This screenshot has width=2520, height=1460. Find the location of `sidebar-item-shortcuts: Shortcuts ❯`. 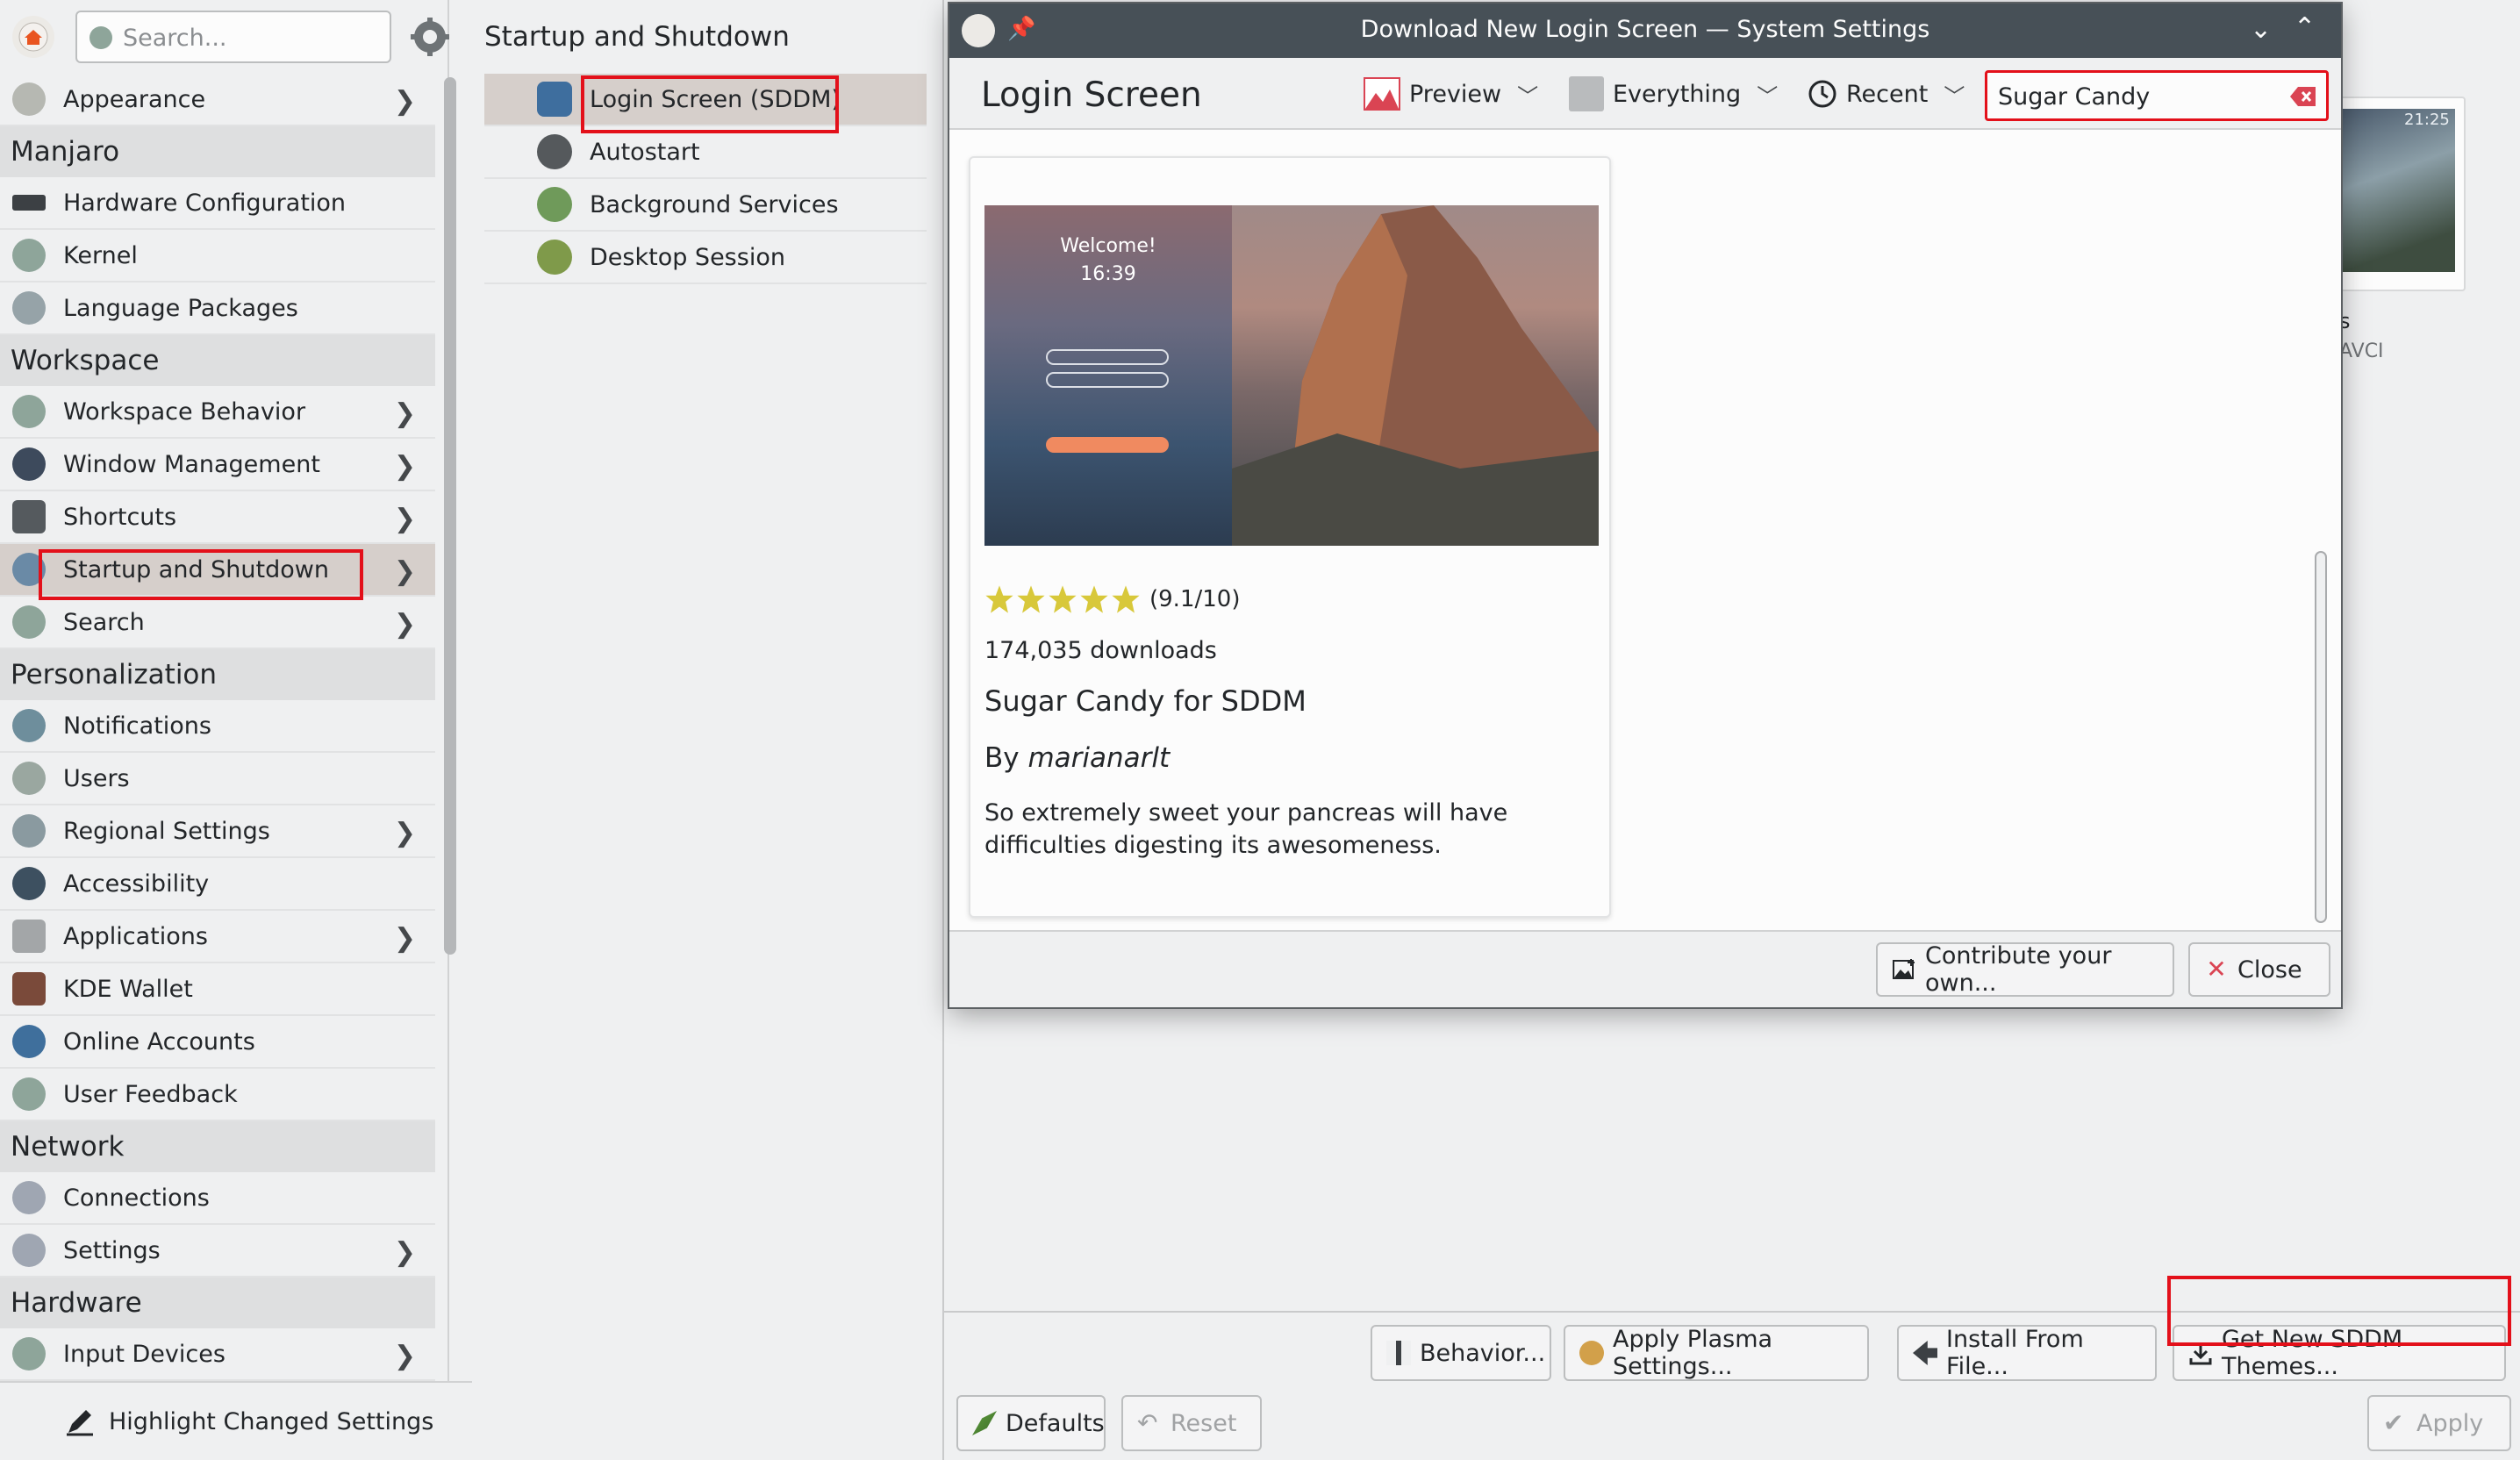

sidebar-item-shortcuts: Shortcuts ❯ is located at coordinates (217, 517).